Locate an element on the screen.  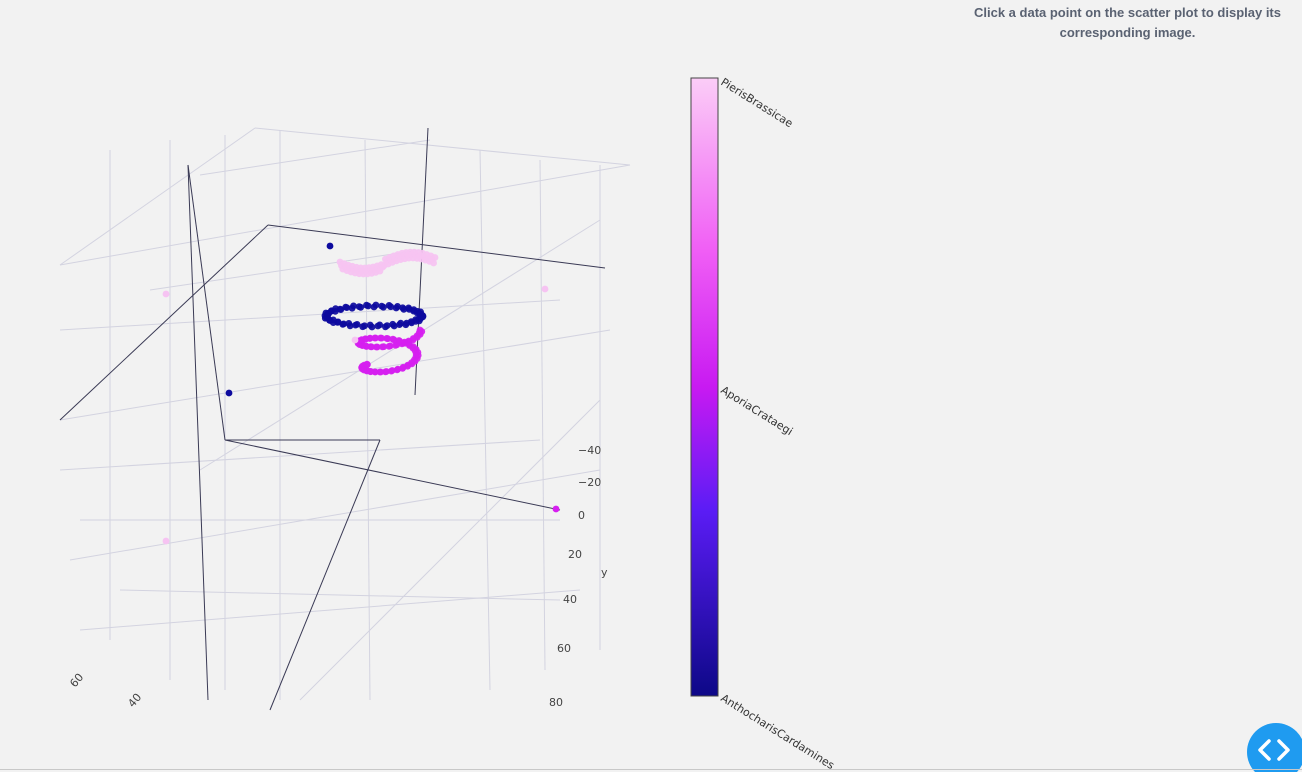
y-tick-label: −40 is located at coordinates (589, 450).